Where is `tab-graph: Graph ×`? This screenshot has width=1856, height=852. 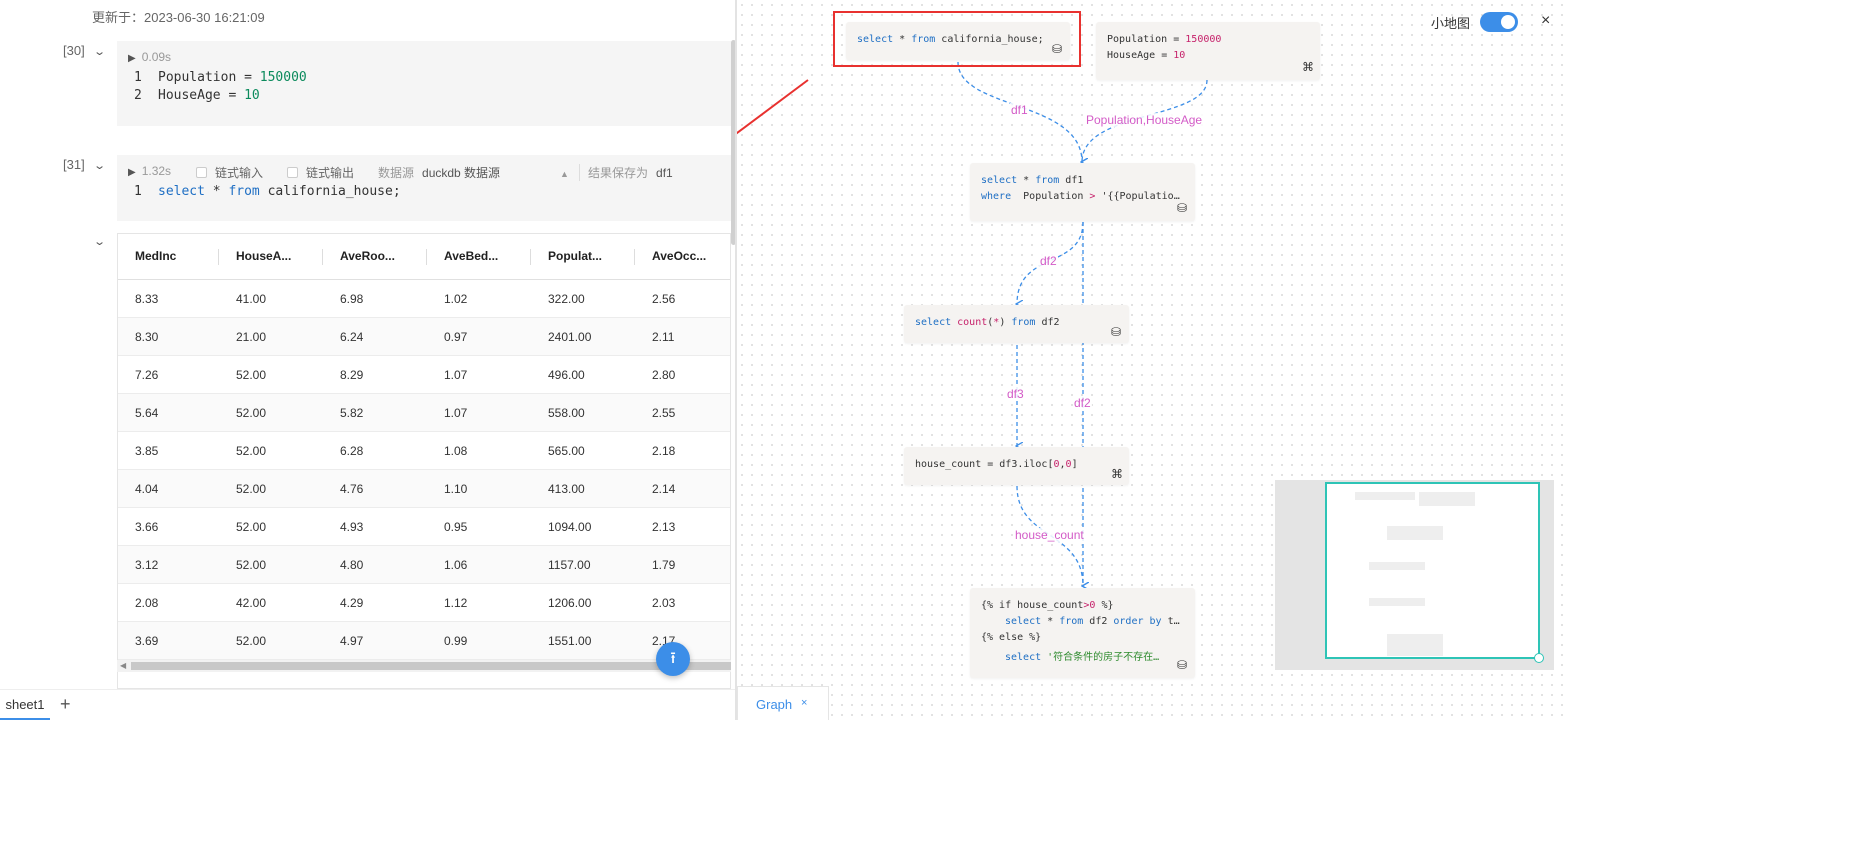
tab-graph: Graph × is located at coordinates (783, 703).